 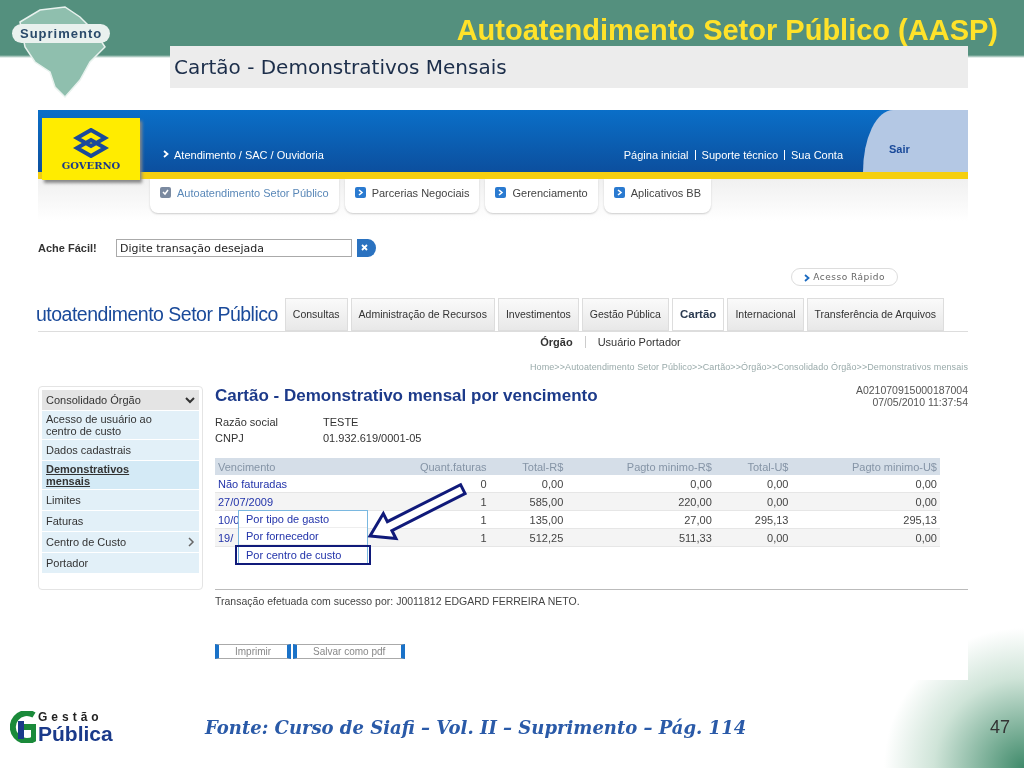 What do you see at coordinates (91, 165) in the screenshot?
I see `logo-text: GOVERNO` at bounding box center [91, 165].